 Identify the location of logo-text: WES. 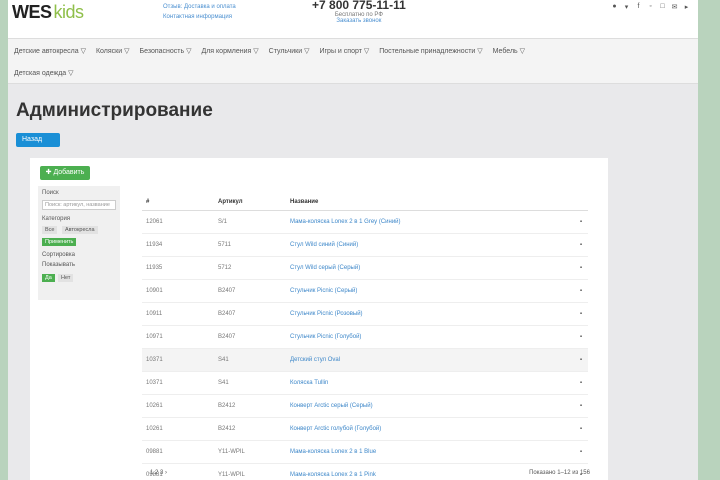
(32, 12).